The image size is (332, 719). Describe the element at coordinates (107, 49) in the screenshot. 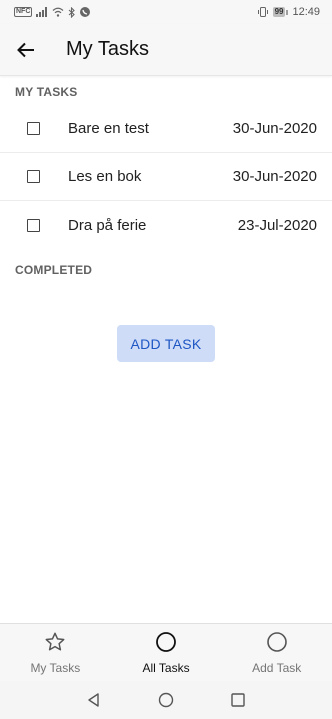

I see `page-title: My Tasks` at that location.